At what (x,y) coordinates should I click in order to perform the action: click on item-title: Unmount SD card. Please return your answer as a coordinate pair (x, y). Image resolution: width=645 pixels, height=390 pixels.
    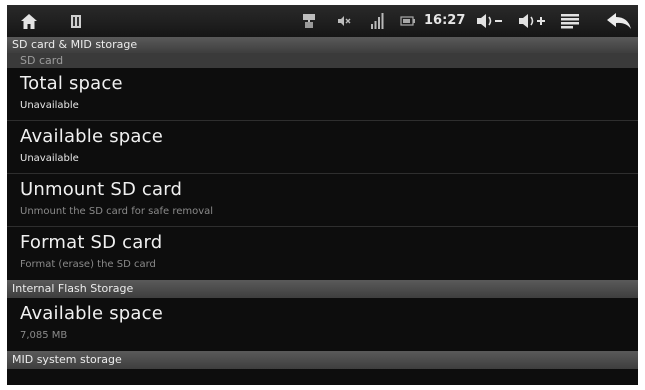
    Looking at the image, I should click on (101, 189).